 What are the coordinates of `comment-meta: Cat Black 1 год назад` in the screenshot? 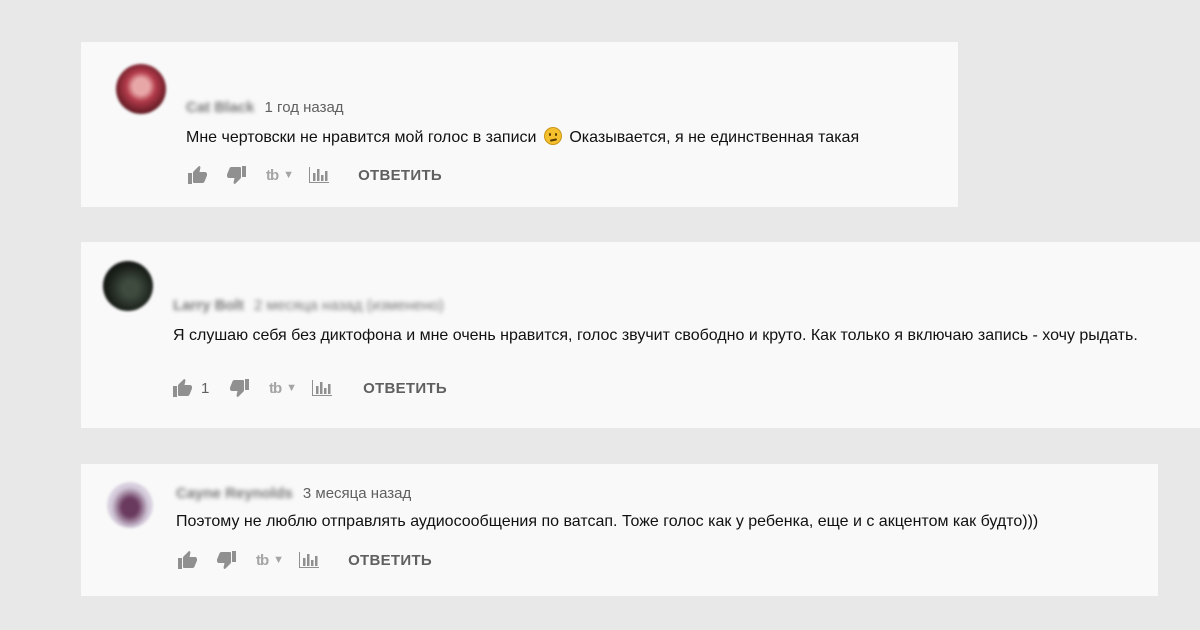 It's located at (265, 107).